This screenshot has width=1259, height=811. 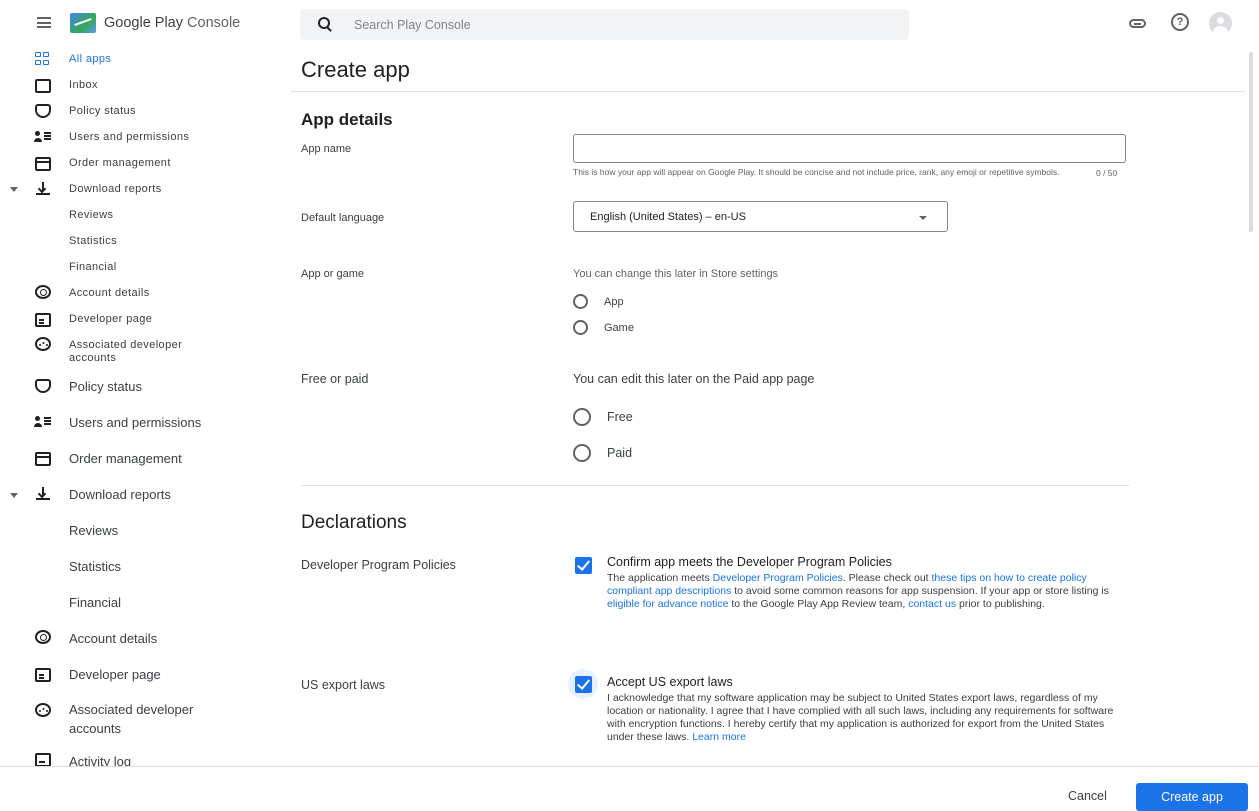 What do you see at coordinates (818, 604) in the screenshot?
I see `policies-text-4: to the Google Play App Review team,` at bounding box center [818, 604].